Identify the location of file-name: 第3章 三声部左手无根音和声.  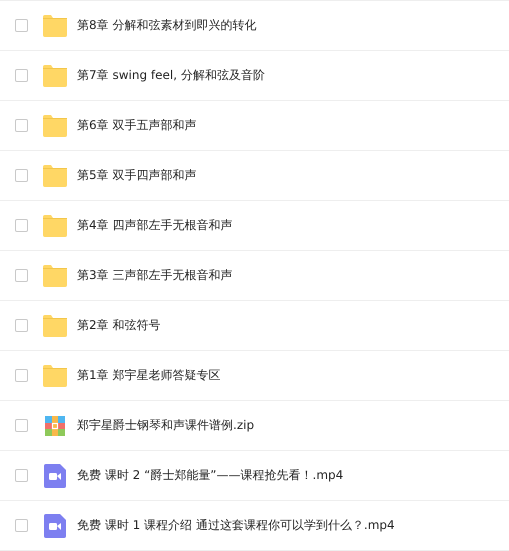
(154, 275).